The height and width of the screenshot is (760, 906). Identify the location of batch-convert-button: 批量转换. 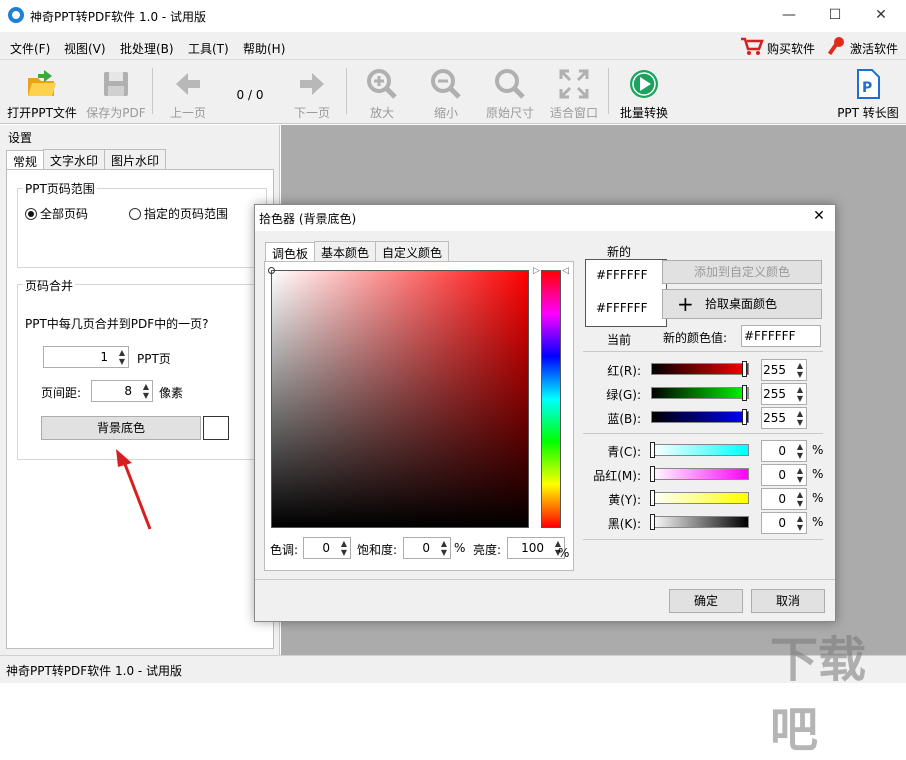
(644, 93).